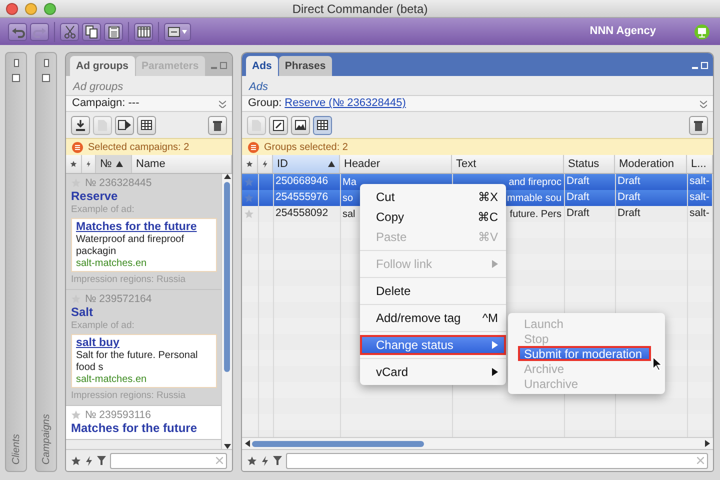 The width and height of the screenshot is (720, 480). Describe the element at coordinates (114, 164) in the screenshot. I see `column-header: №` at that location.